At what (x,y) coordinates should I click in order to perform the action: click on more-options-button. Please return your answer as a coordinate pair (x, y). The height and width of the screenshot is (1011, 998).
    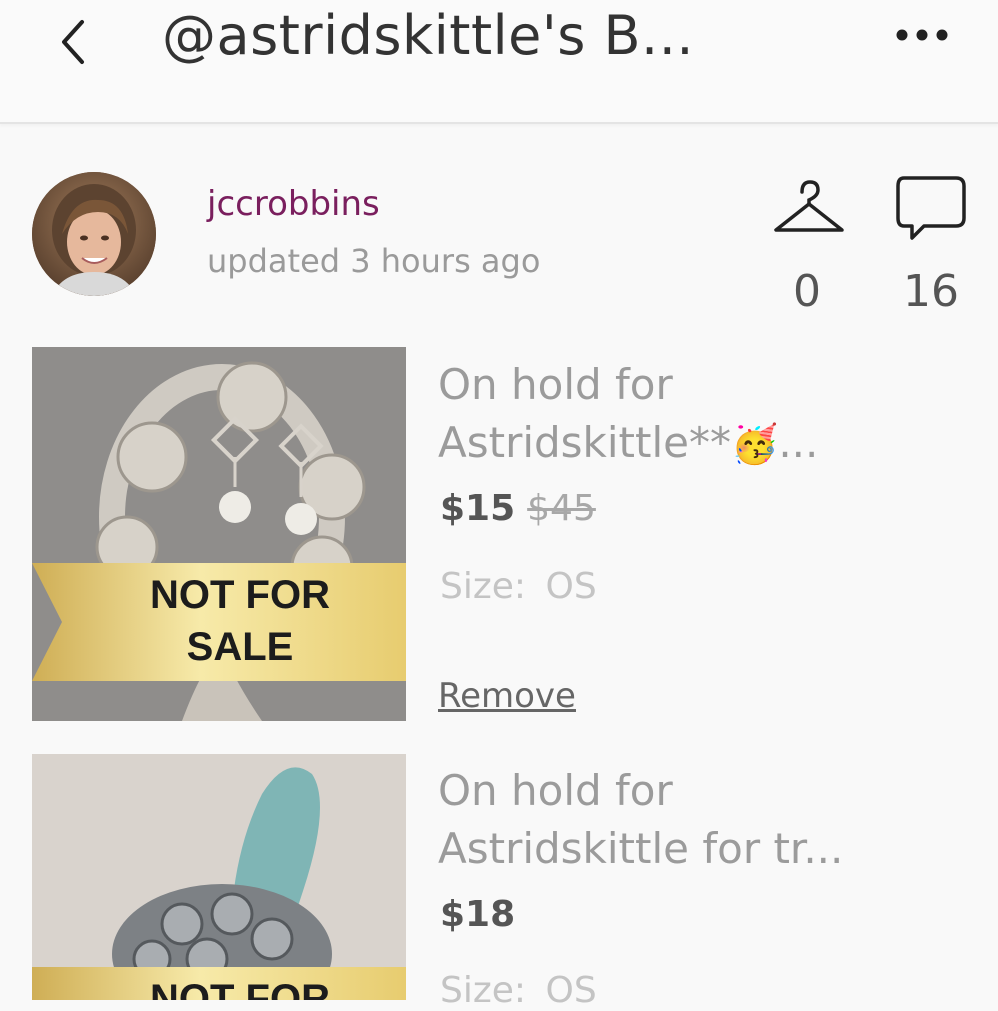
    Looking at the image, I should click on (924, 35).